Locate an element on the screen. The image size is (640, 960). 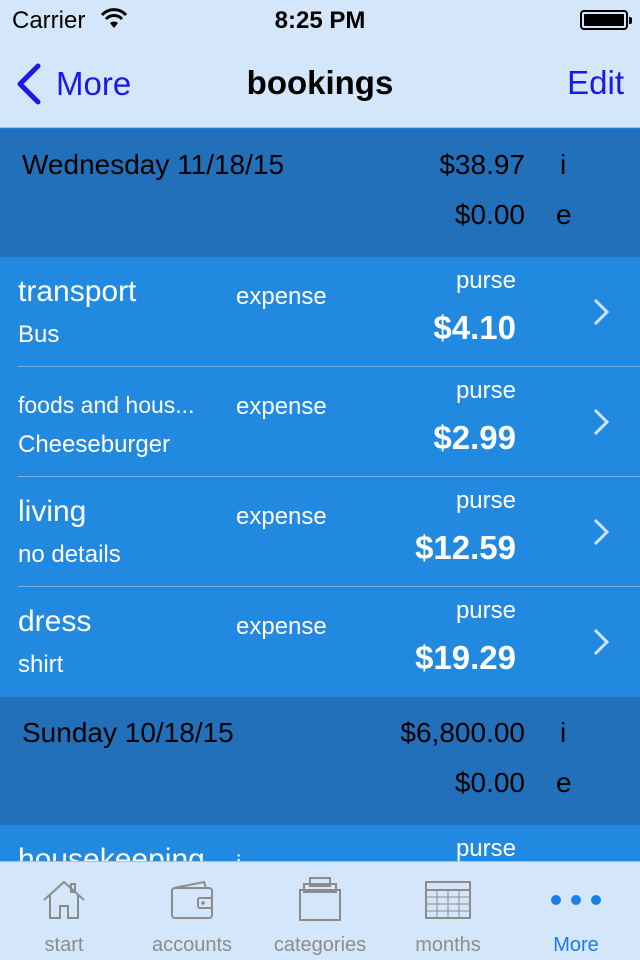
grid-icon is located at coordinates (448, 900).